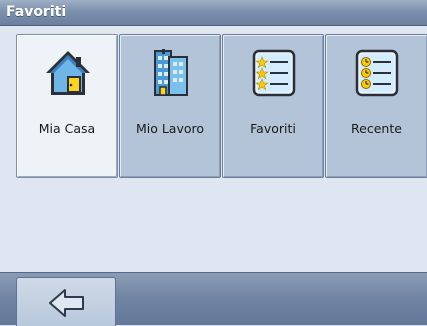 This screenshot has width=427, height=326. What do you see at coordinates (171, 72) in the screenshot?
I see `office-building-icon` at bounding box center [171, 72].